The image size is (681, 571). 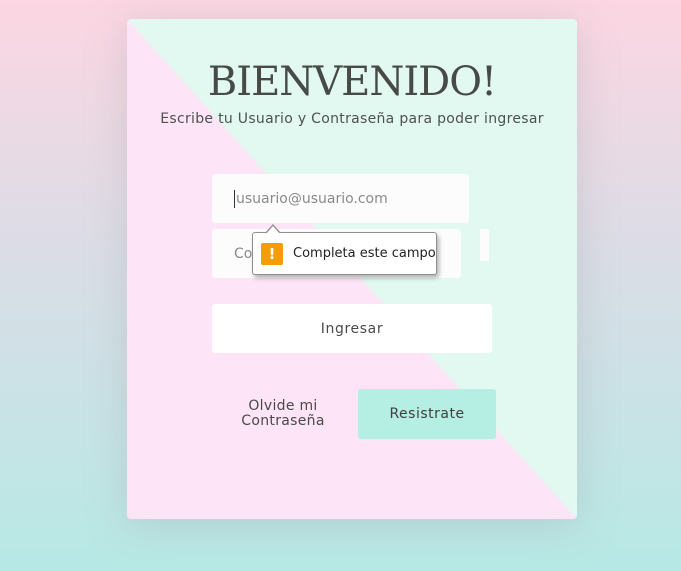 I want to click on tooltip-message: Completa este campo, so click(x=364, y=253).